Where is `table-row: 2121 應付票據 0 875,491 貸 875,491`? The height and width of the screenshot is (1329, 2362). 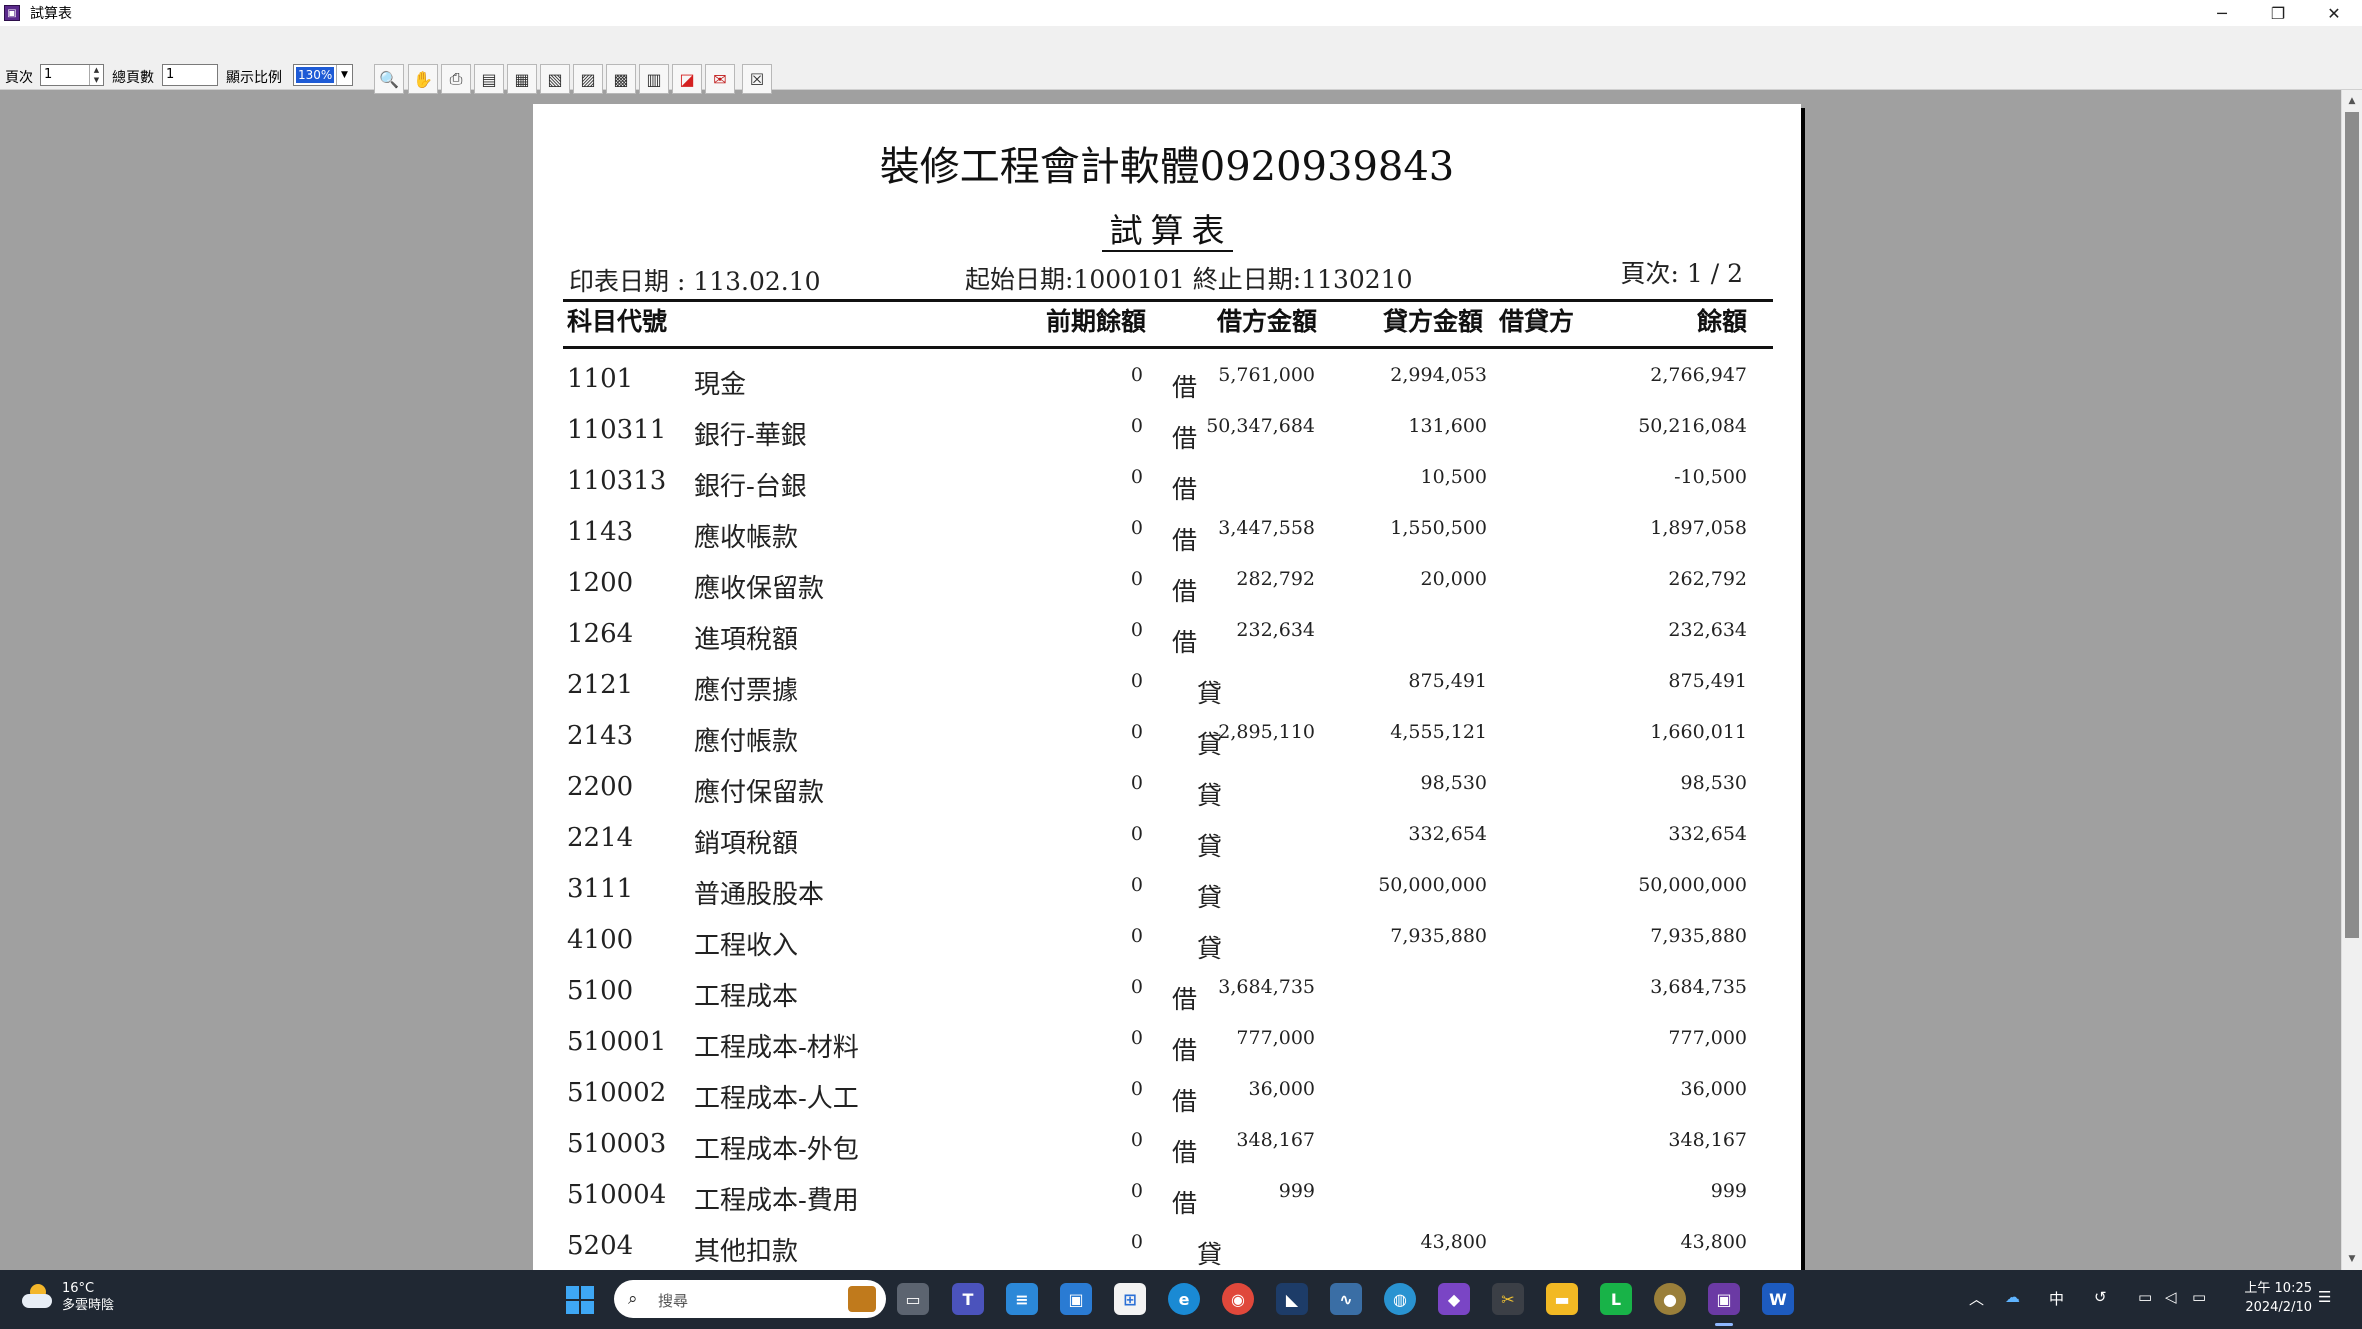
table-row: 2121 應付票據 0 875,491 貸 875,491 is located at coordinates (1167, 687).